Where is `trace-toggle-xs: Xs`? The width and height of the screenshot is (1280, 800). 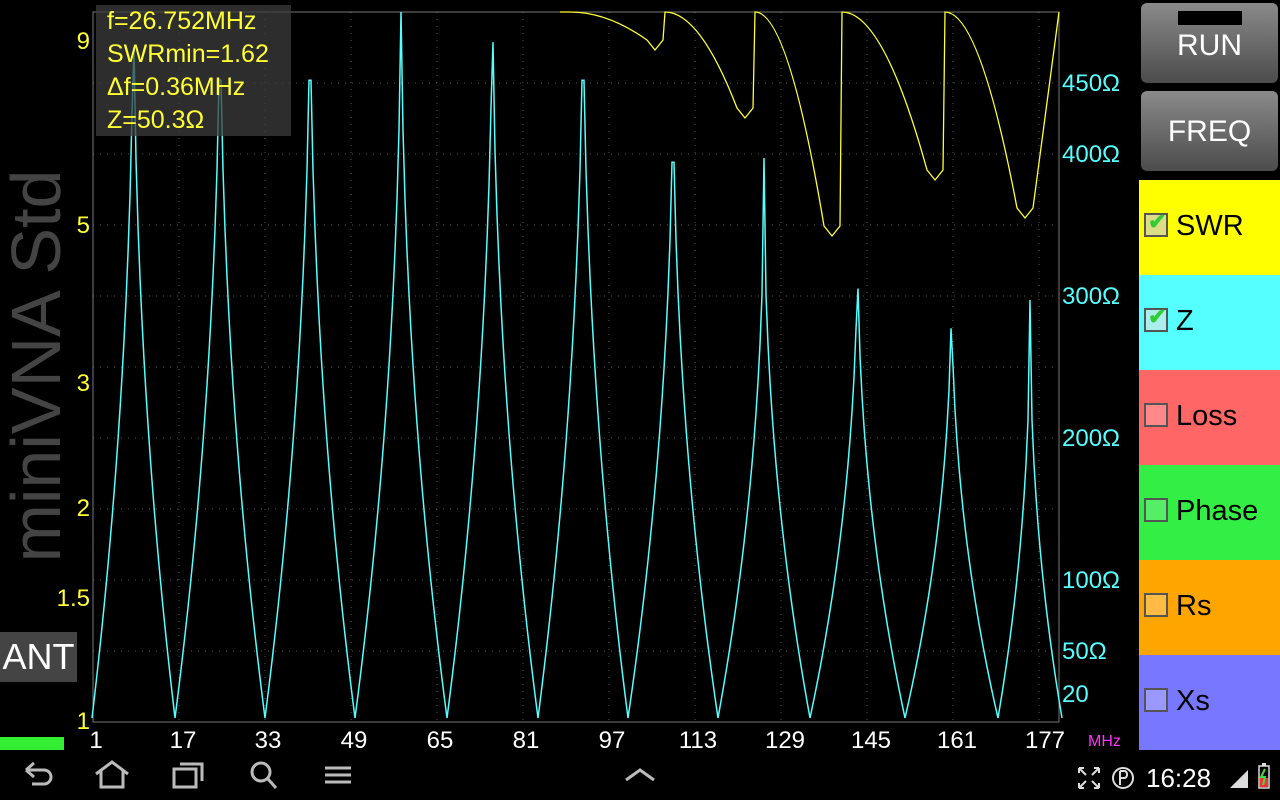 trace-toggle-xs: Xs is located at coordinates (1209, 702).